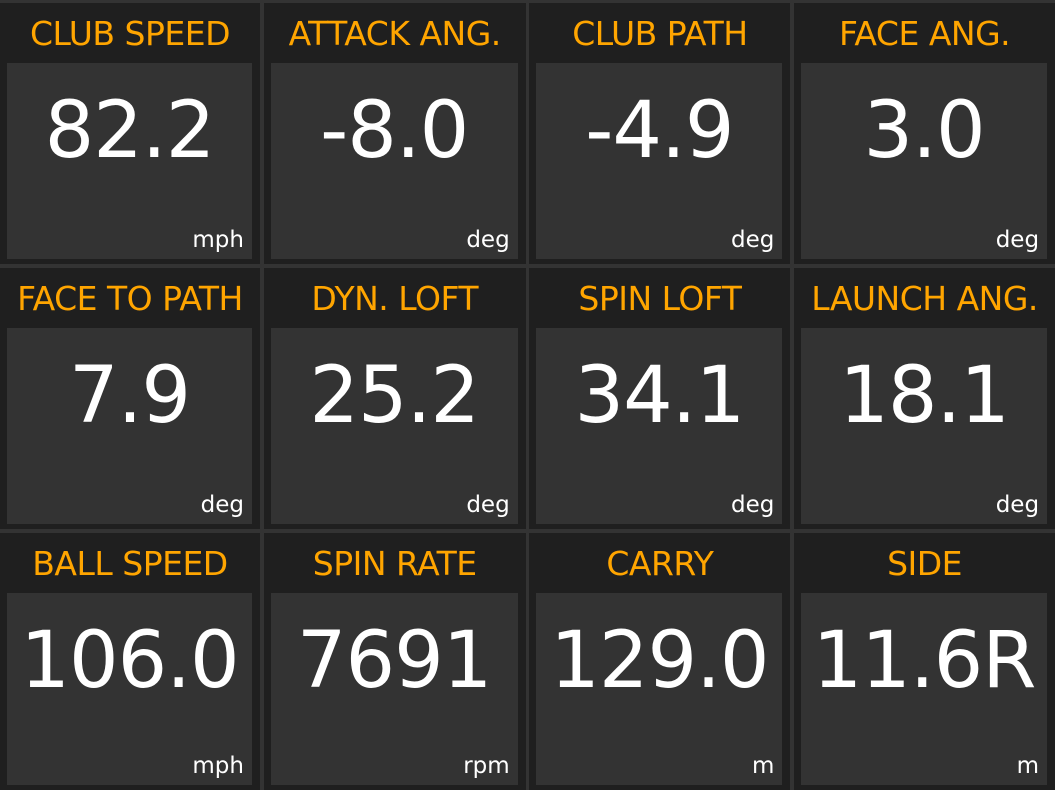 This screenshot has height=790, width=1055. What do you see at coordinates (660, 563) in the screenshot?
I see `metric-label: CARRY` at bounding box center [660, 563].